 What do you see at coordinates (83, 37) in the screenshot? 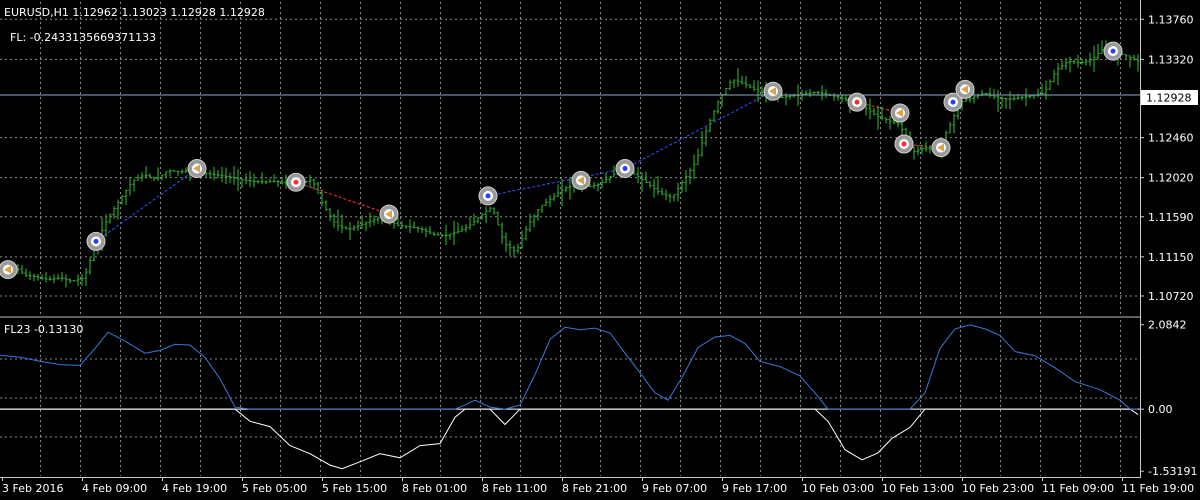
I see `fl-value-label: FL: -0.2433135669371133` at bounding box center [83, 37].